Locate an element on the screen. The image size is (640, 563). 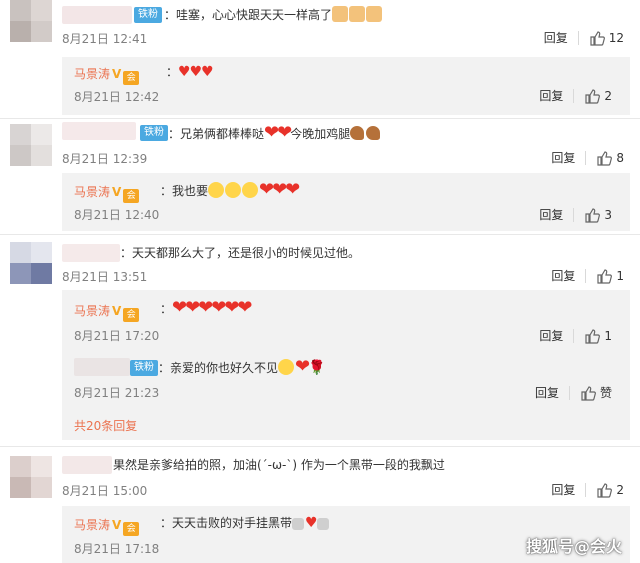
comment-actions: 回复 2 is located at coordinates (587, 489).